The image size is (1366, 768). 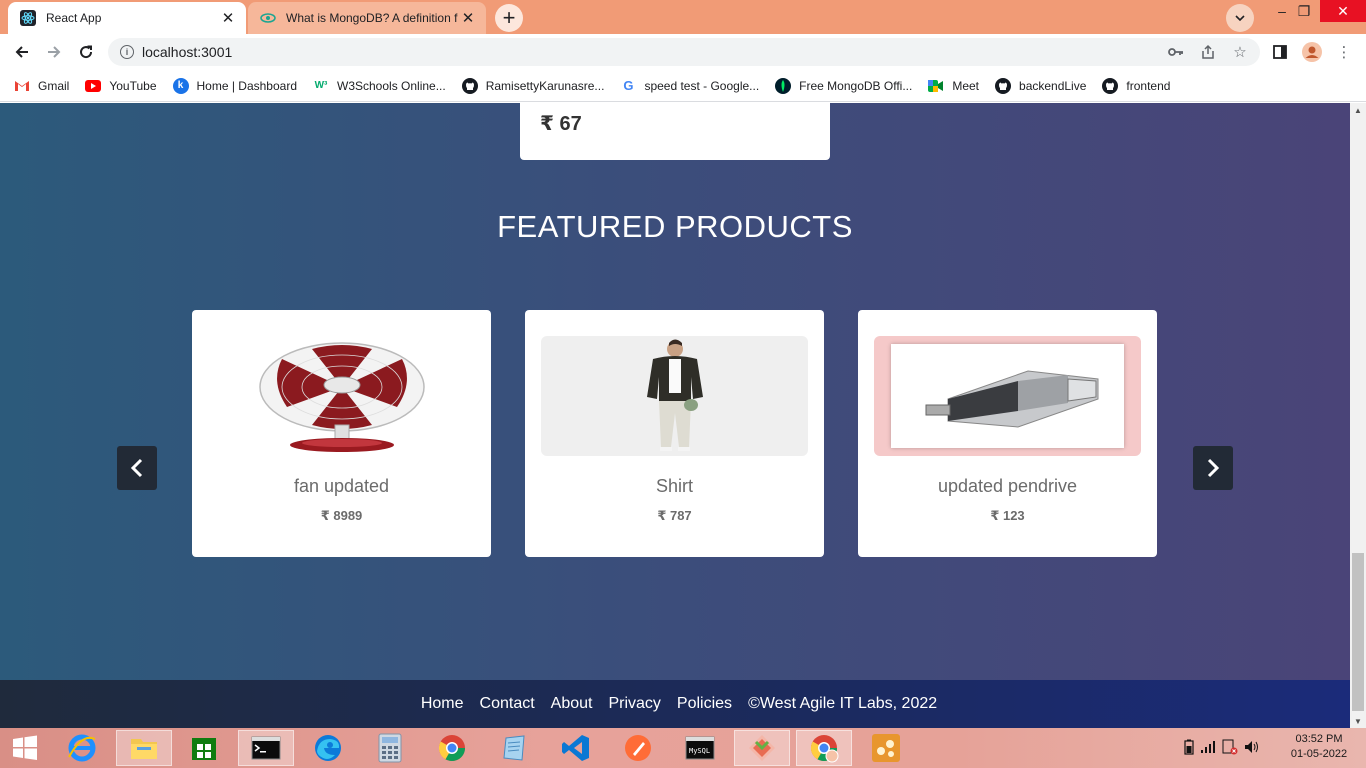 What do you see at coordinates (783, 85) in the screenshot?
I see `mongodb-icon` at bounding box center [783, 85].